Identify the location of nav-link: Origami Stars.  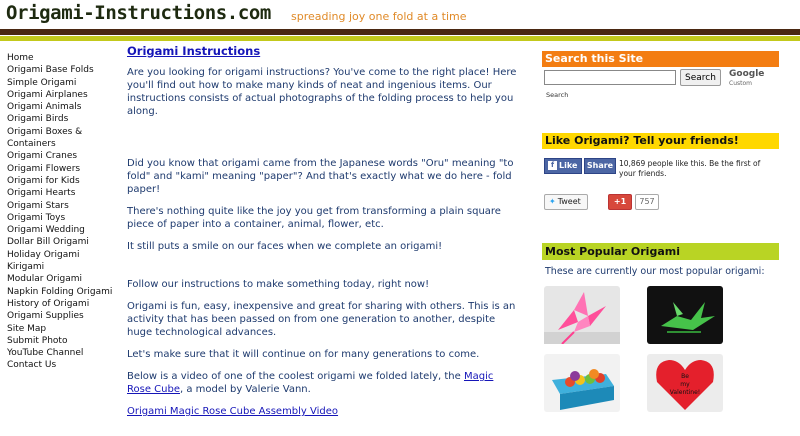
(63, 206).